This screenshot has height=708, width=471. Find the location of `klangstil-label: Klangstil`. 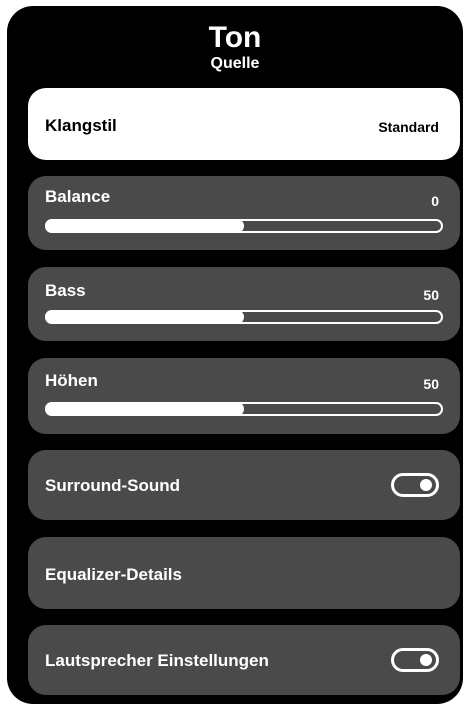

klangstil-label: Klangstil is located at coordinates (81, 125).